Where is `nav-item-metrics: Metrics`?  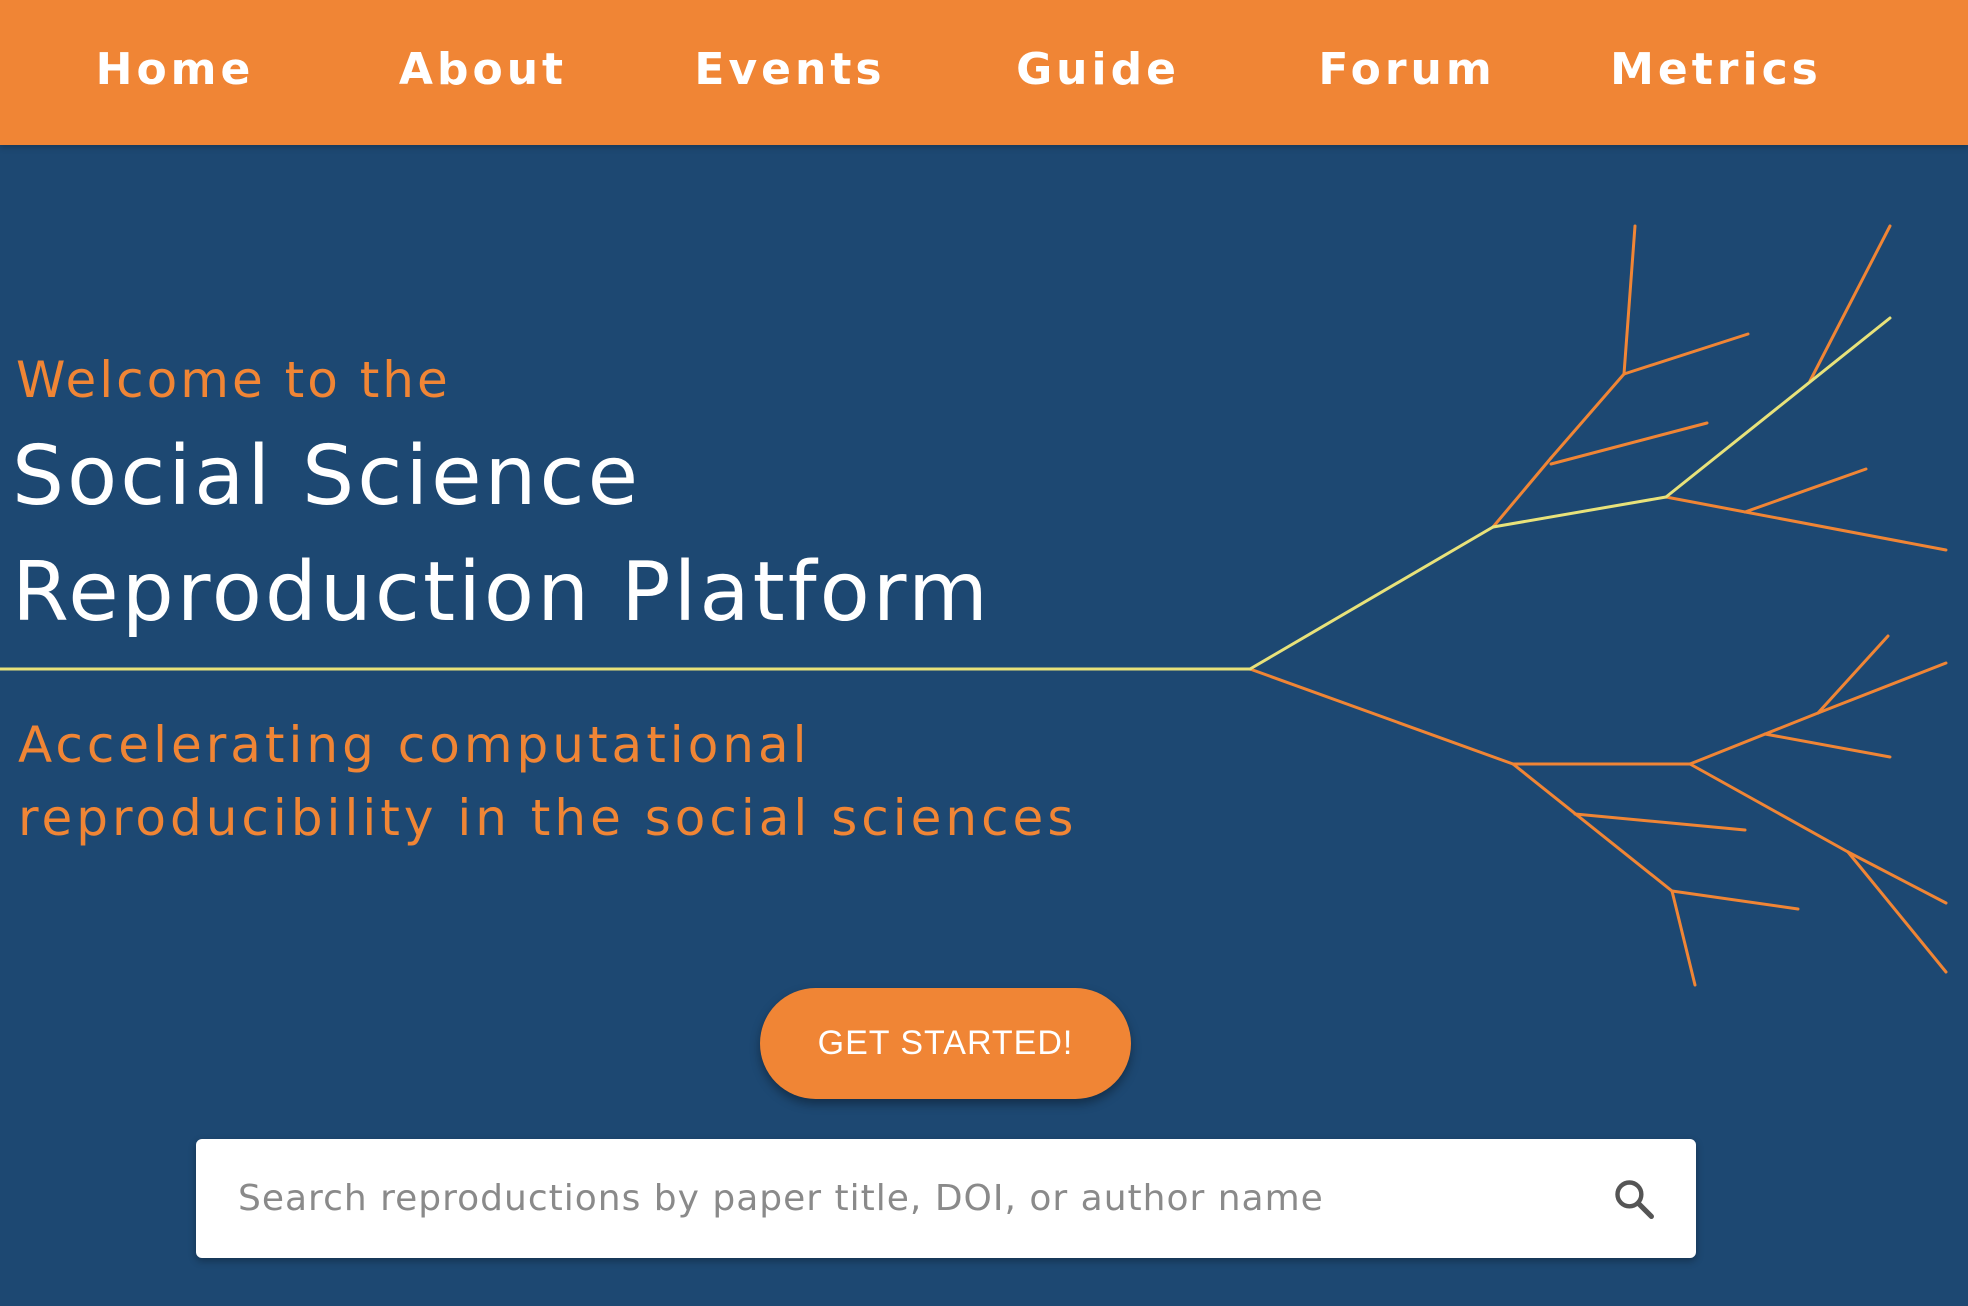 nav-item-metrics: Metrics is located at coordinates (1716, 69).